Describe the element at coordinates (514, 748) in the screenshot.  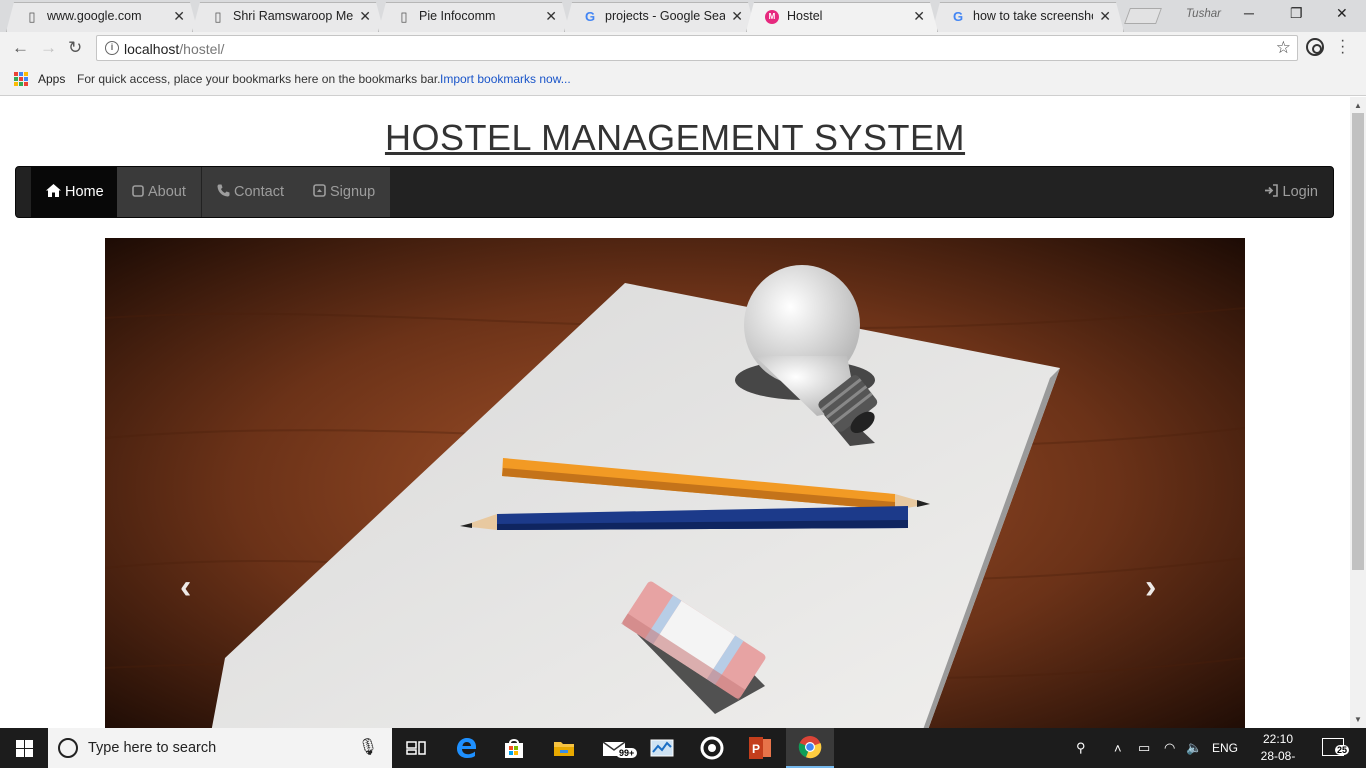
I see `store-icon` at that location.